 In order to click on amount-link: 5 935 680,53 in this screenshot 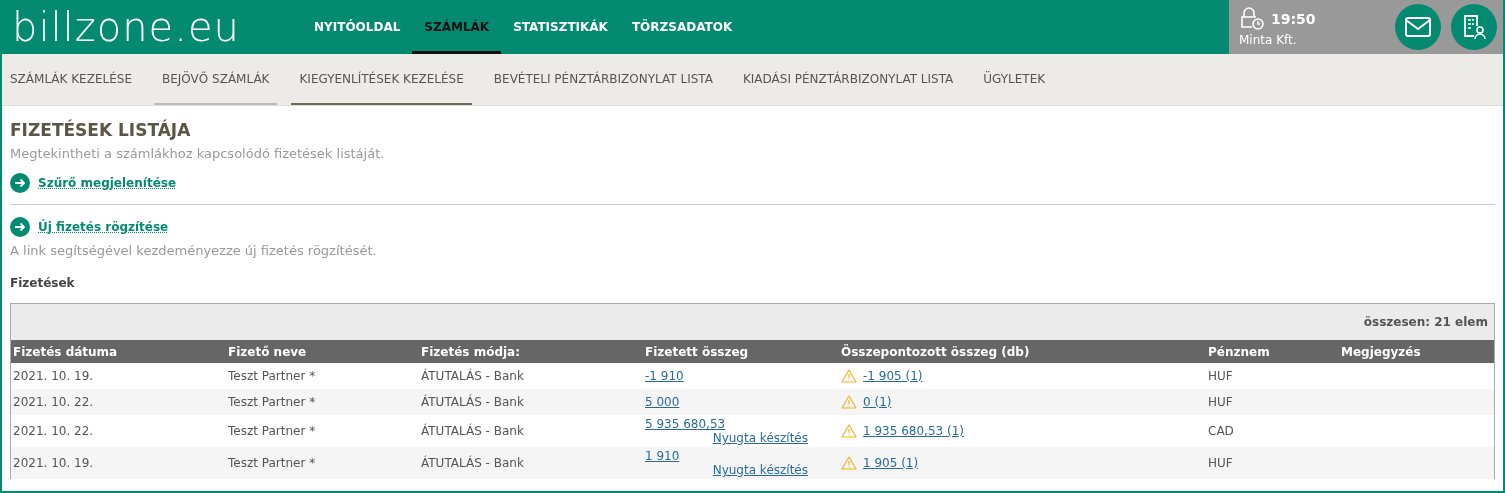, I will do `click(685, 424)`.